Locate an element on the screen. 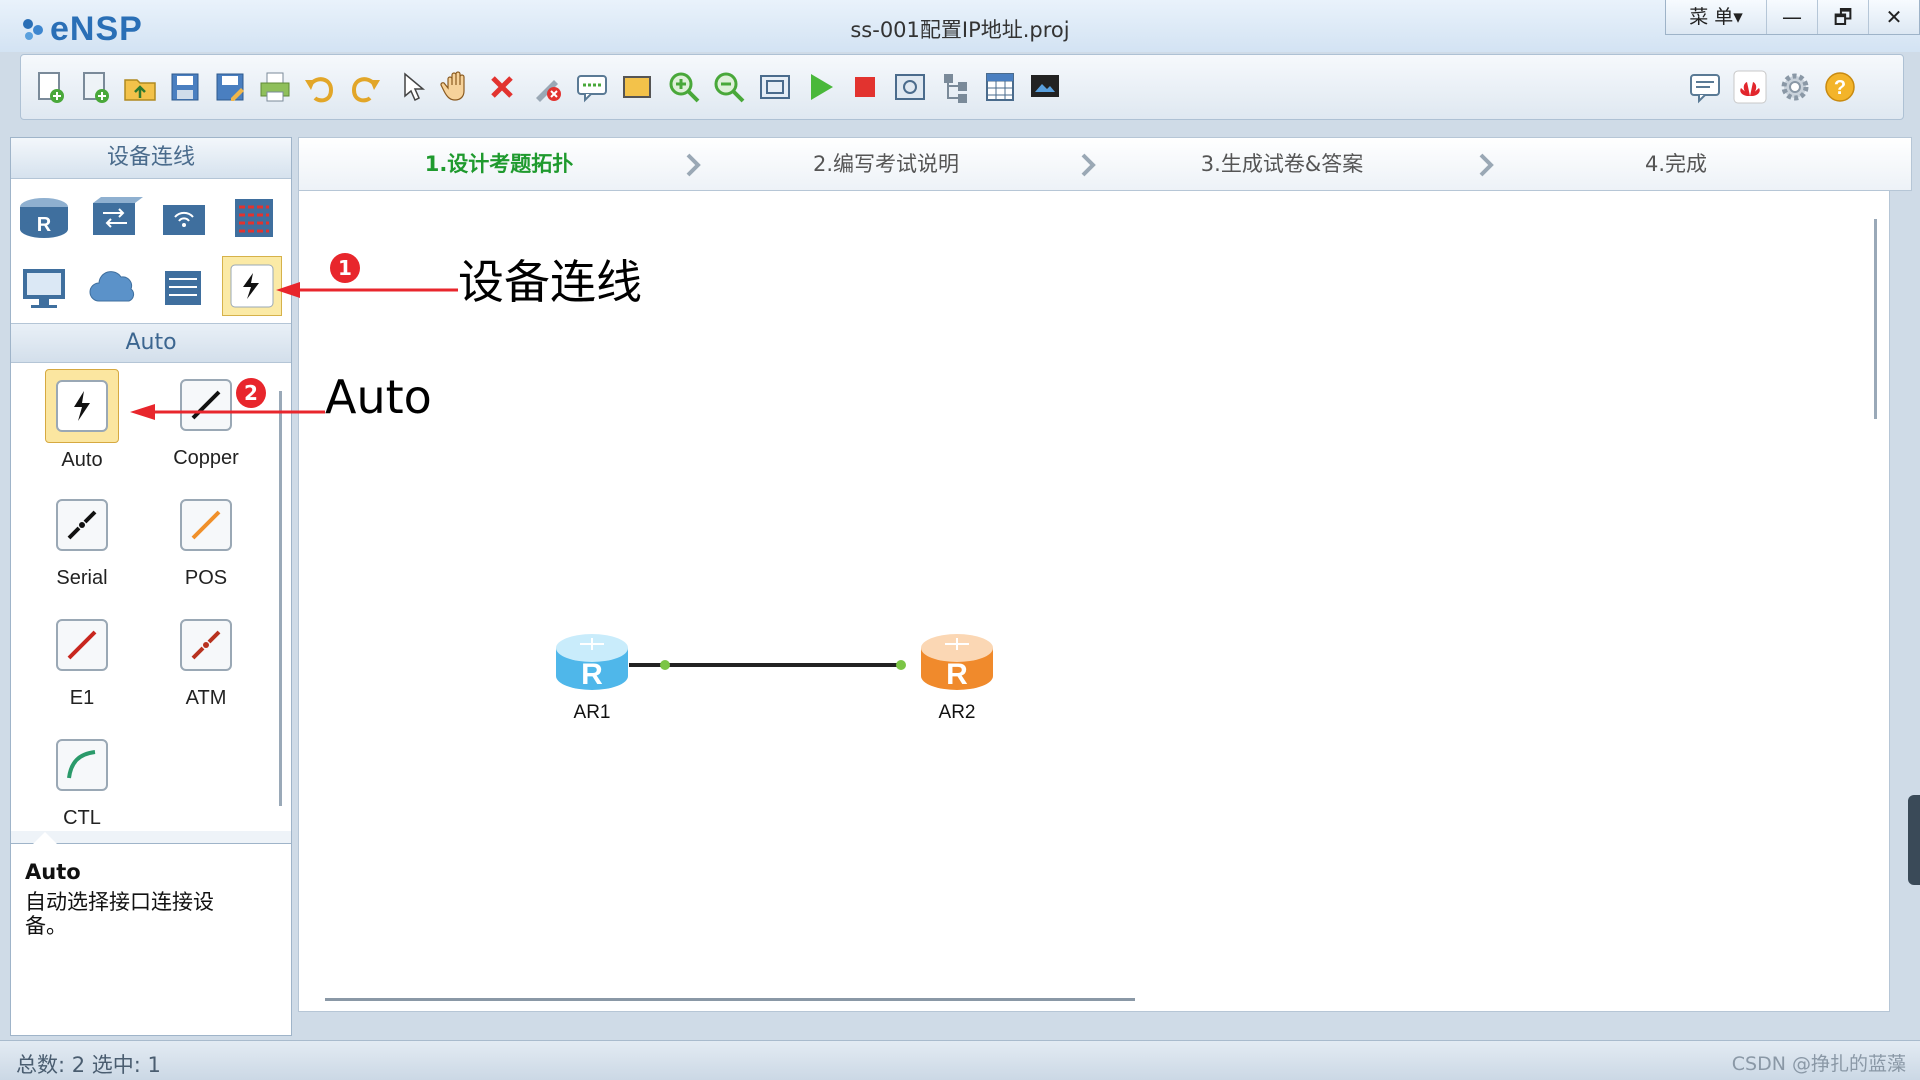 This screenshot has width=1920, height=1080. chat-icon is located at coordinates (1705, 87).